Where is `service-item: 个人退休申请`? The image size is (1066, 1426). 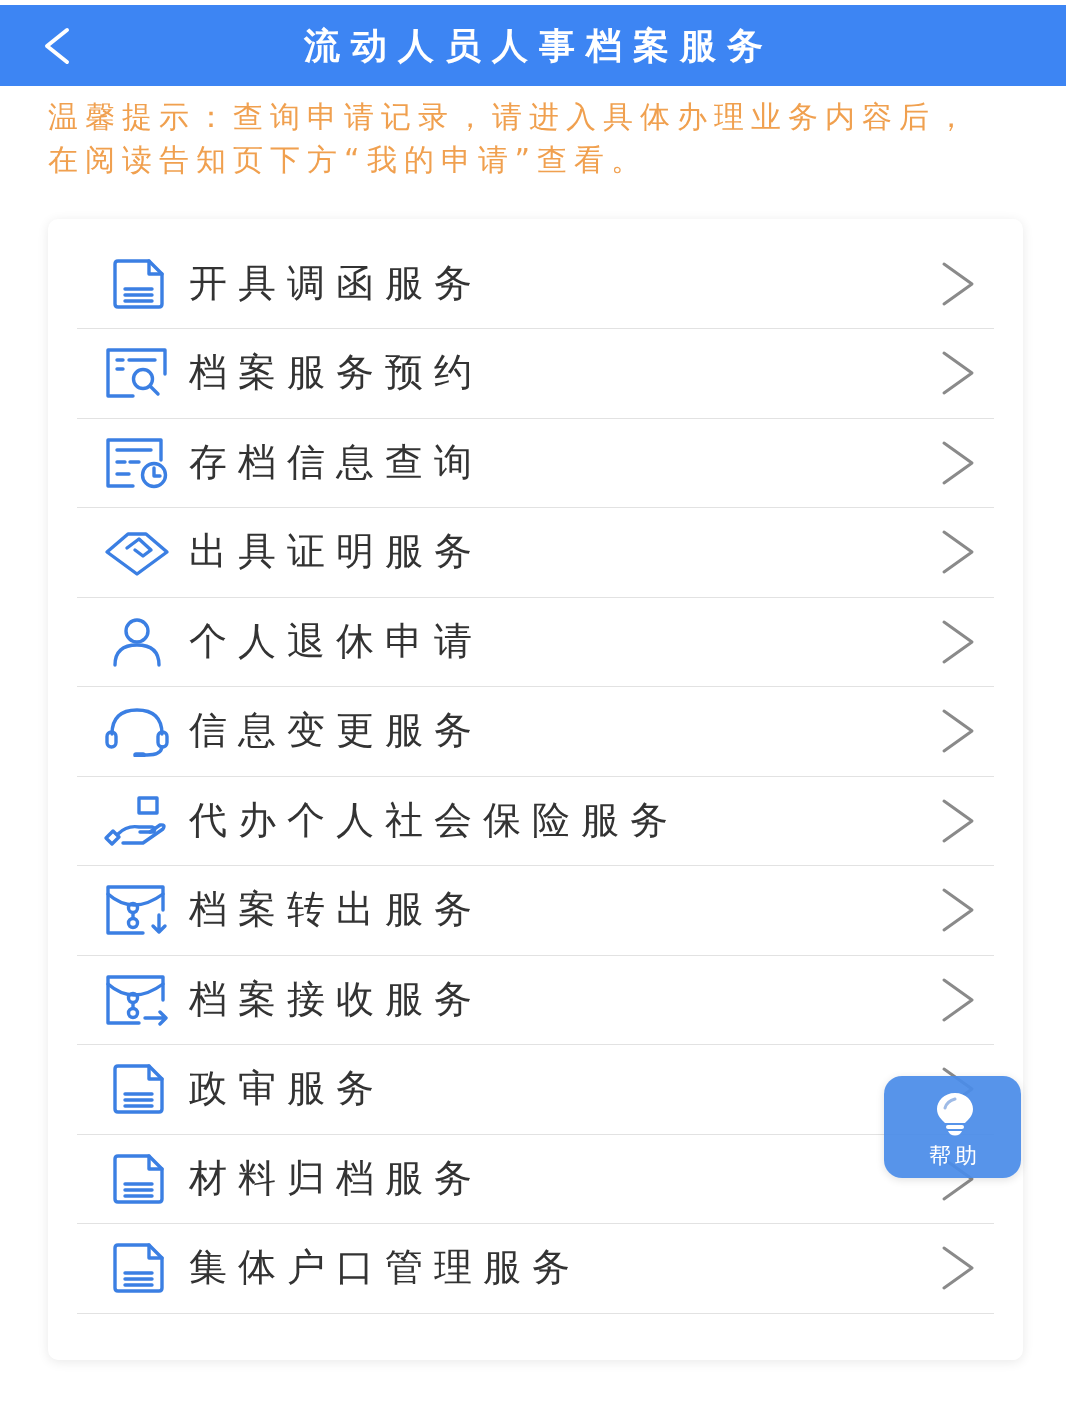
service-item: 个人退休申请 is located at coordinates (280, 641).